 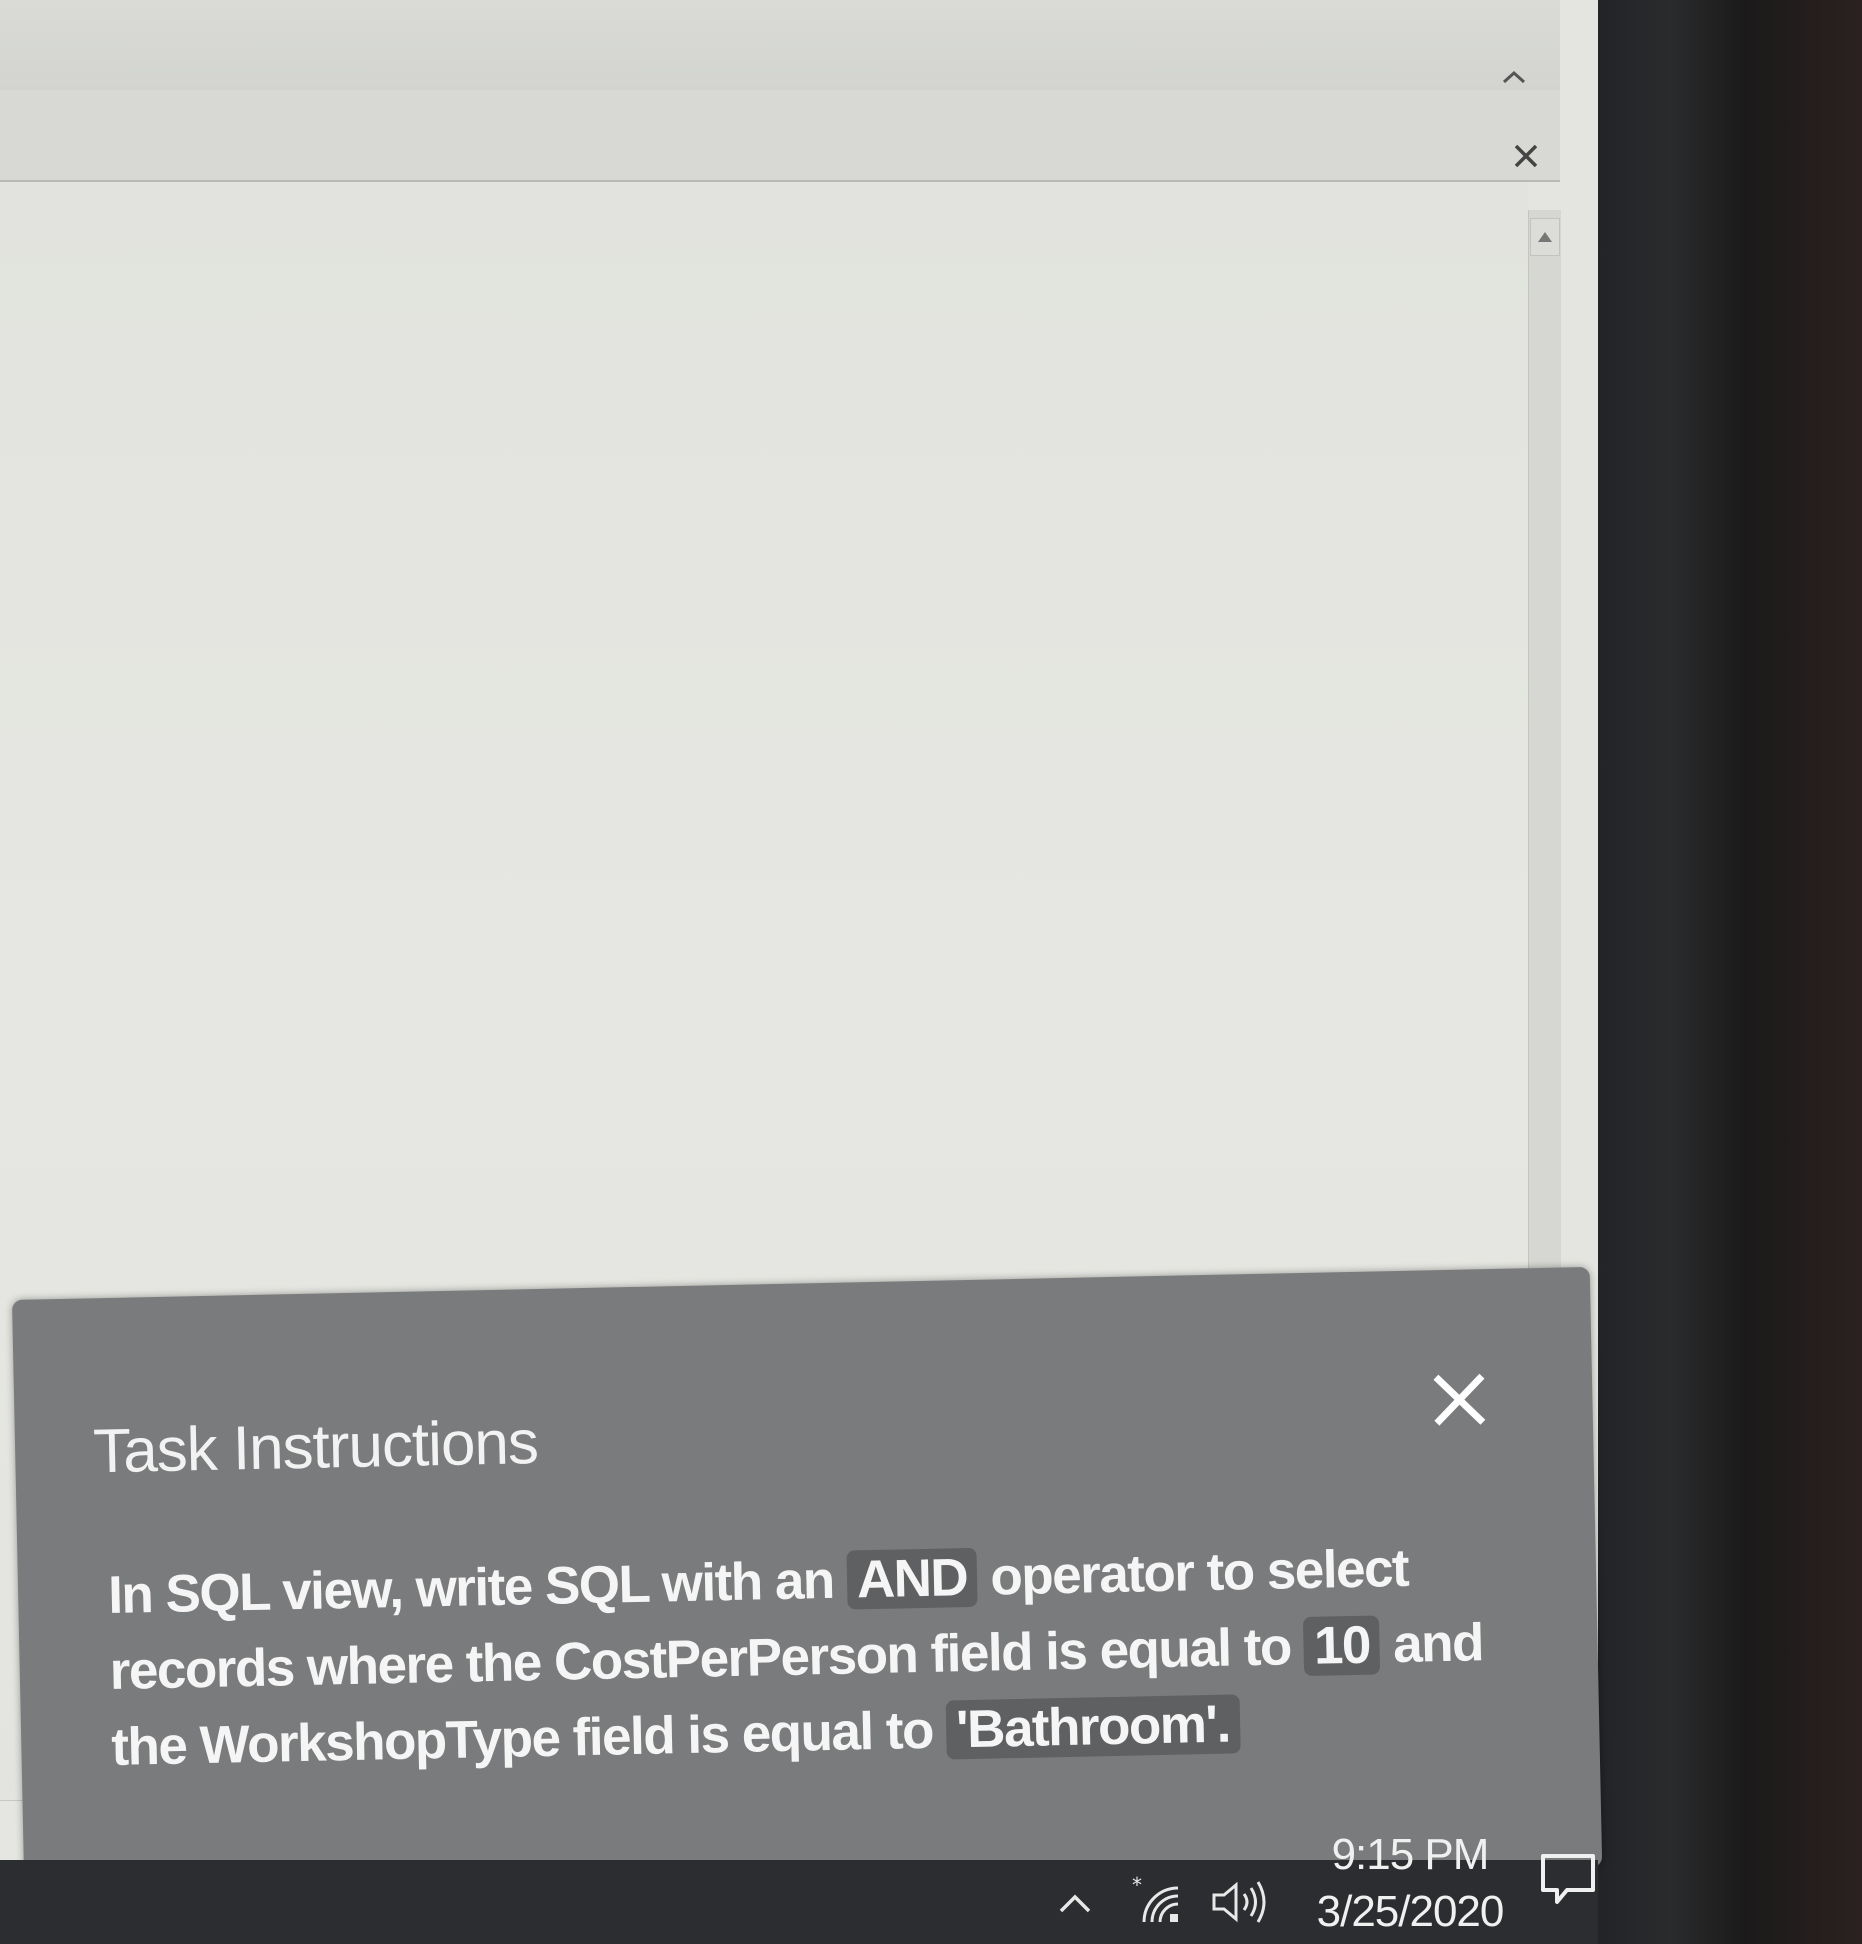 What do you see at coordinates (315, 1447) in the screenshot?
I see `task-instructions-title: Task Instructions` at bounding box center [315, 1447].